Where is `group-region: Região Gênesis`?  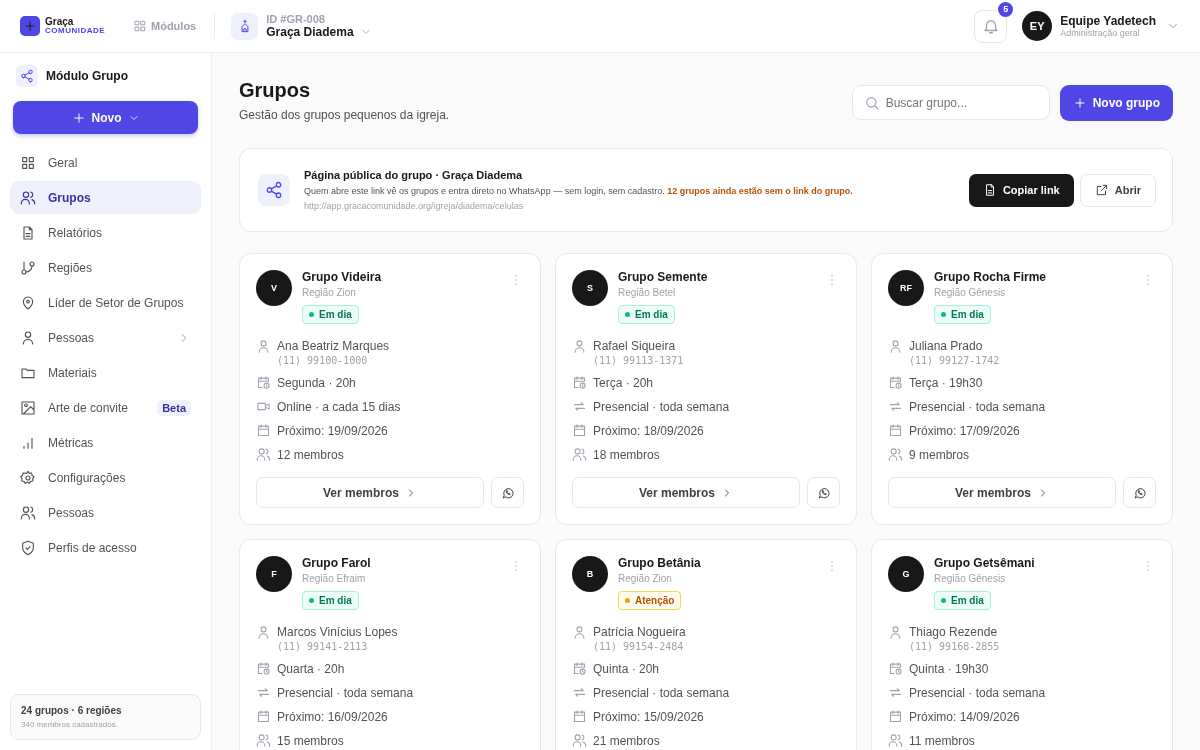 group-region: Região Gênesis is located at coordinates (970, 292).